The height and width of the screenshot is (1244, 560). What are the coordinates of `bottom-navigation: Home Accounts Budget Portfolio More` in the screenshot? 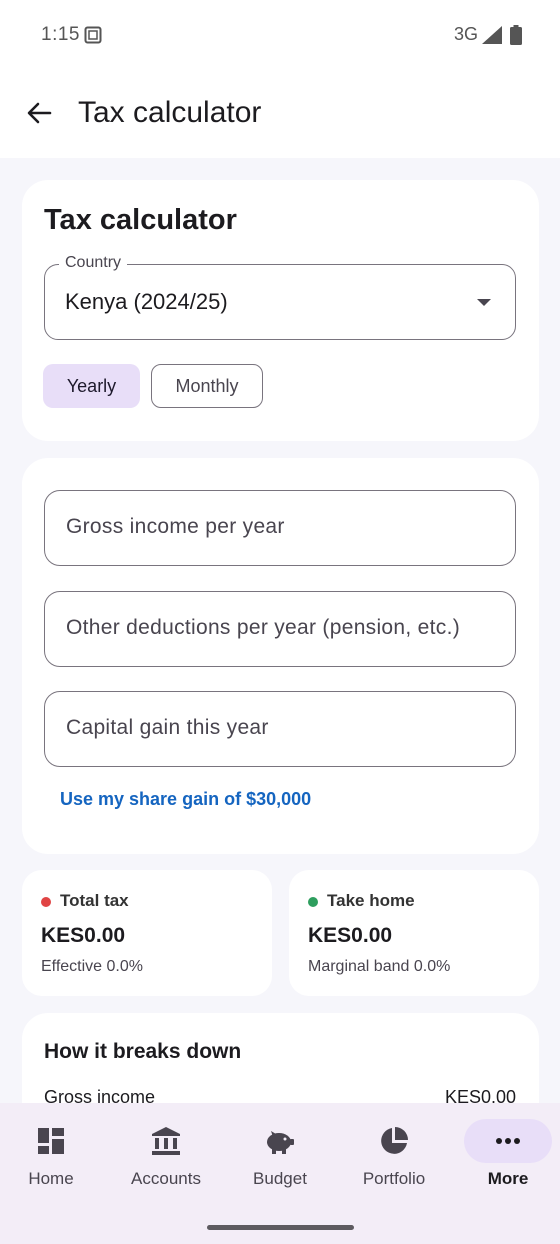 It's located at (280, 1173).